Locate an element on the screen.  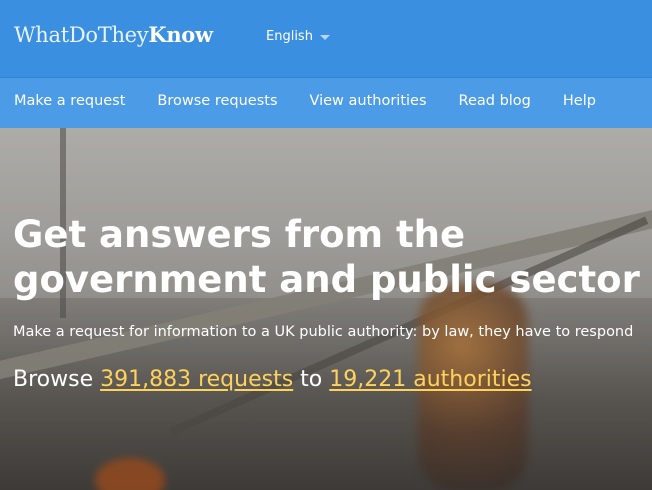
site-logo: WhatDoTheyKnow is located at coordinates (113, 34).